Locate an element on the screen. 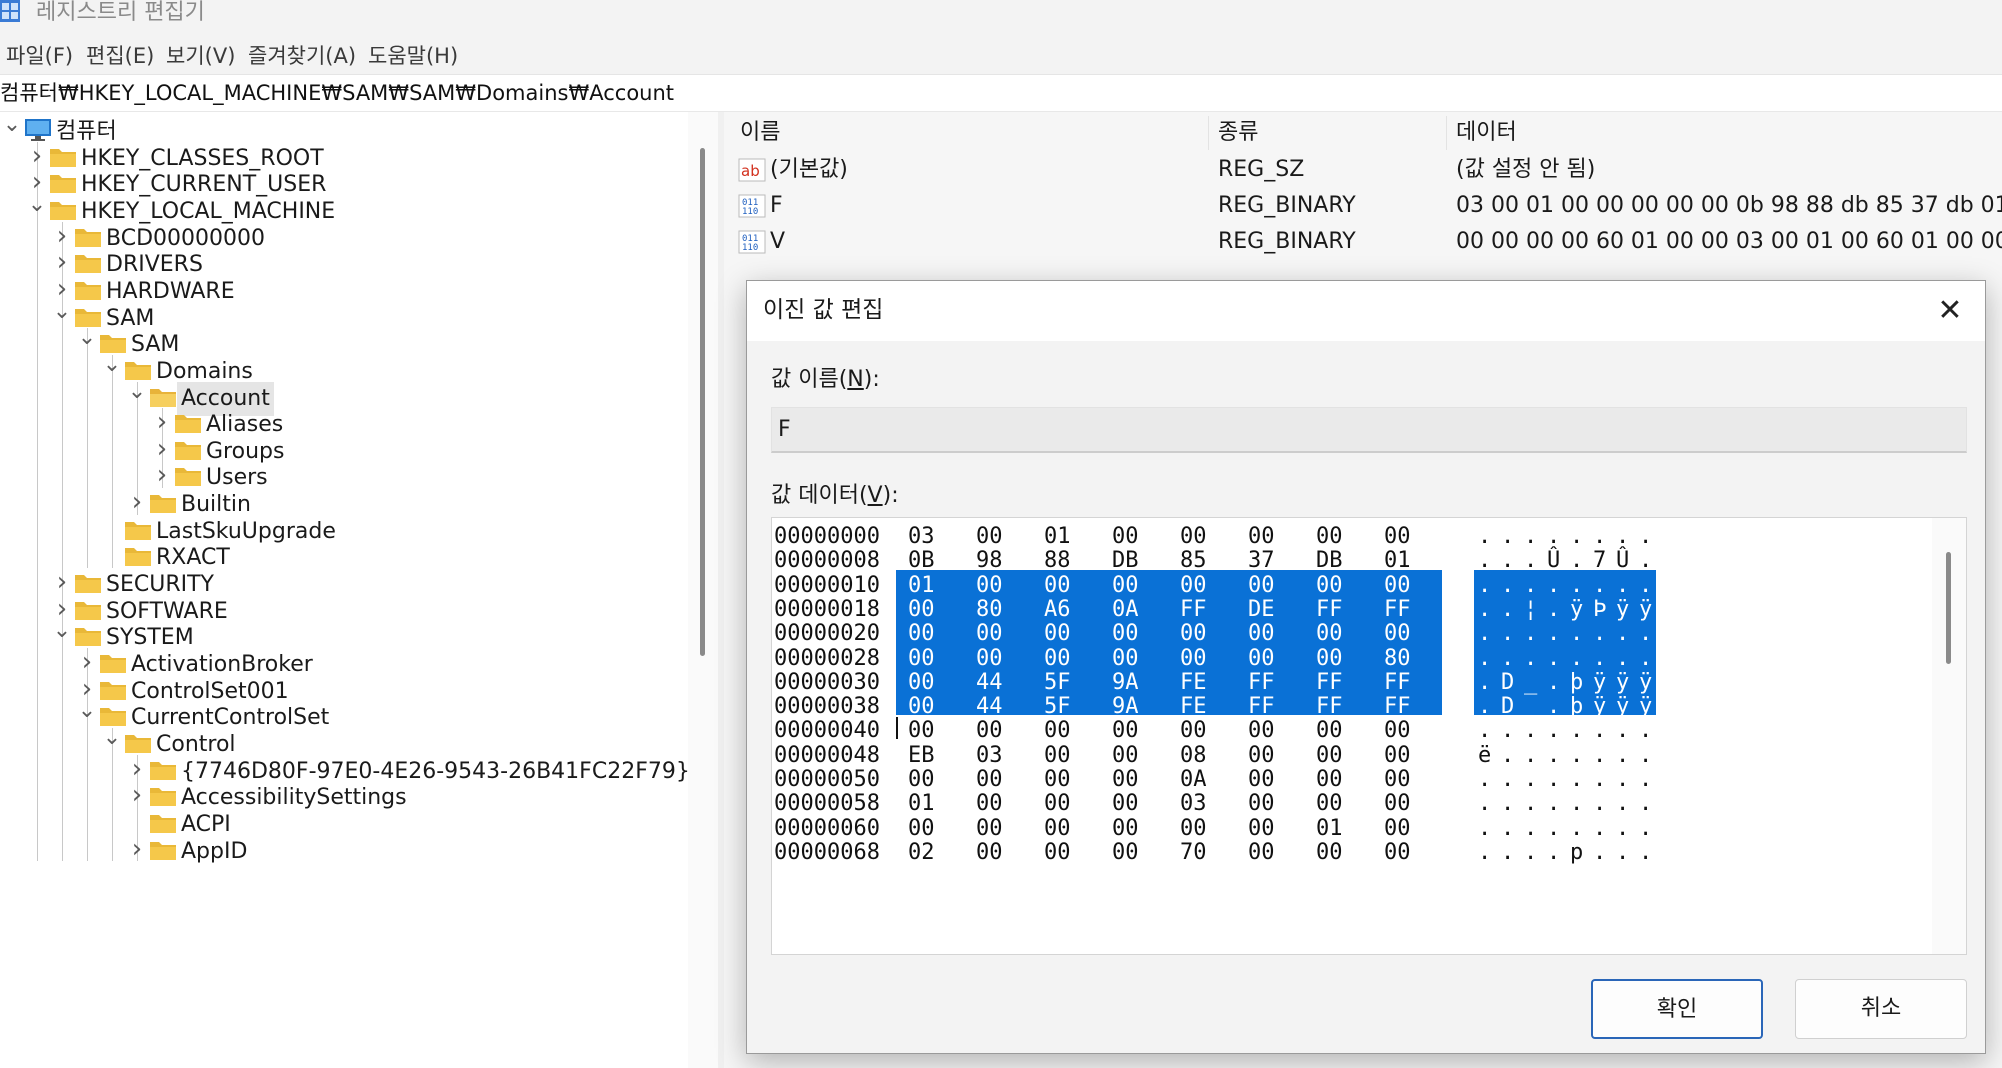  column-header-type: 종류 is located at coordinates (1238, 133).